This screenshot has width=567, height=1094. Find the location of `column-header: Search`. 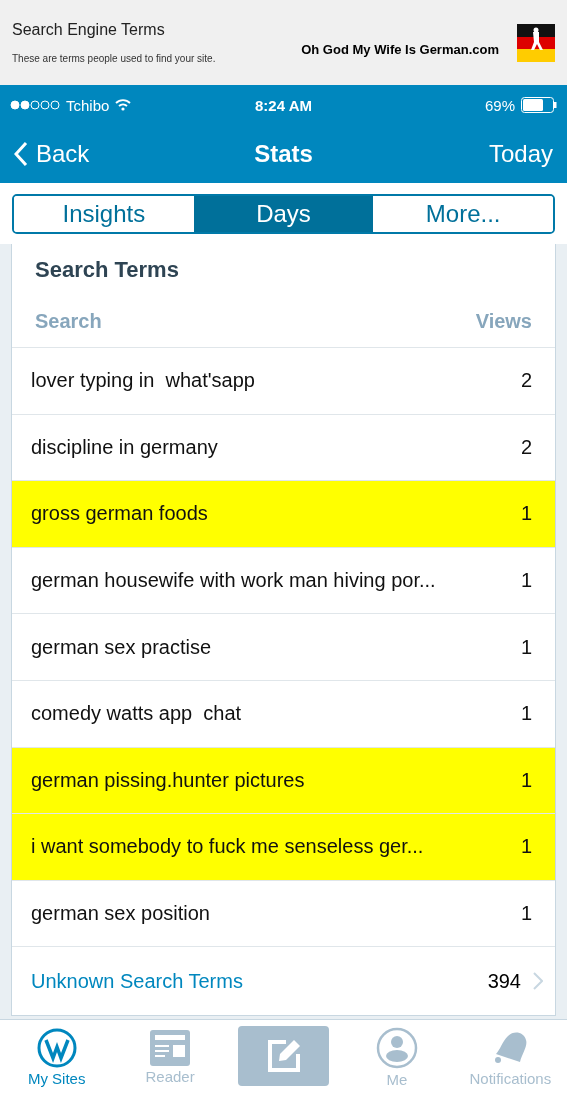

column-header: Search is located at coordinates (68, 321).